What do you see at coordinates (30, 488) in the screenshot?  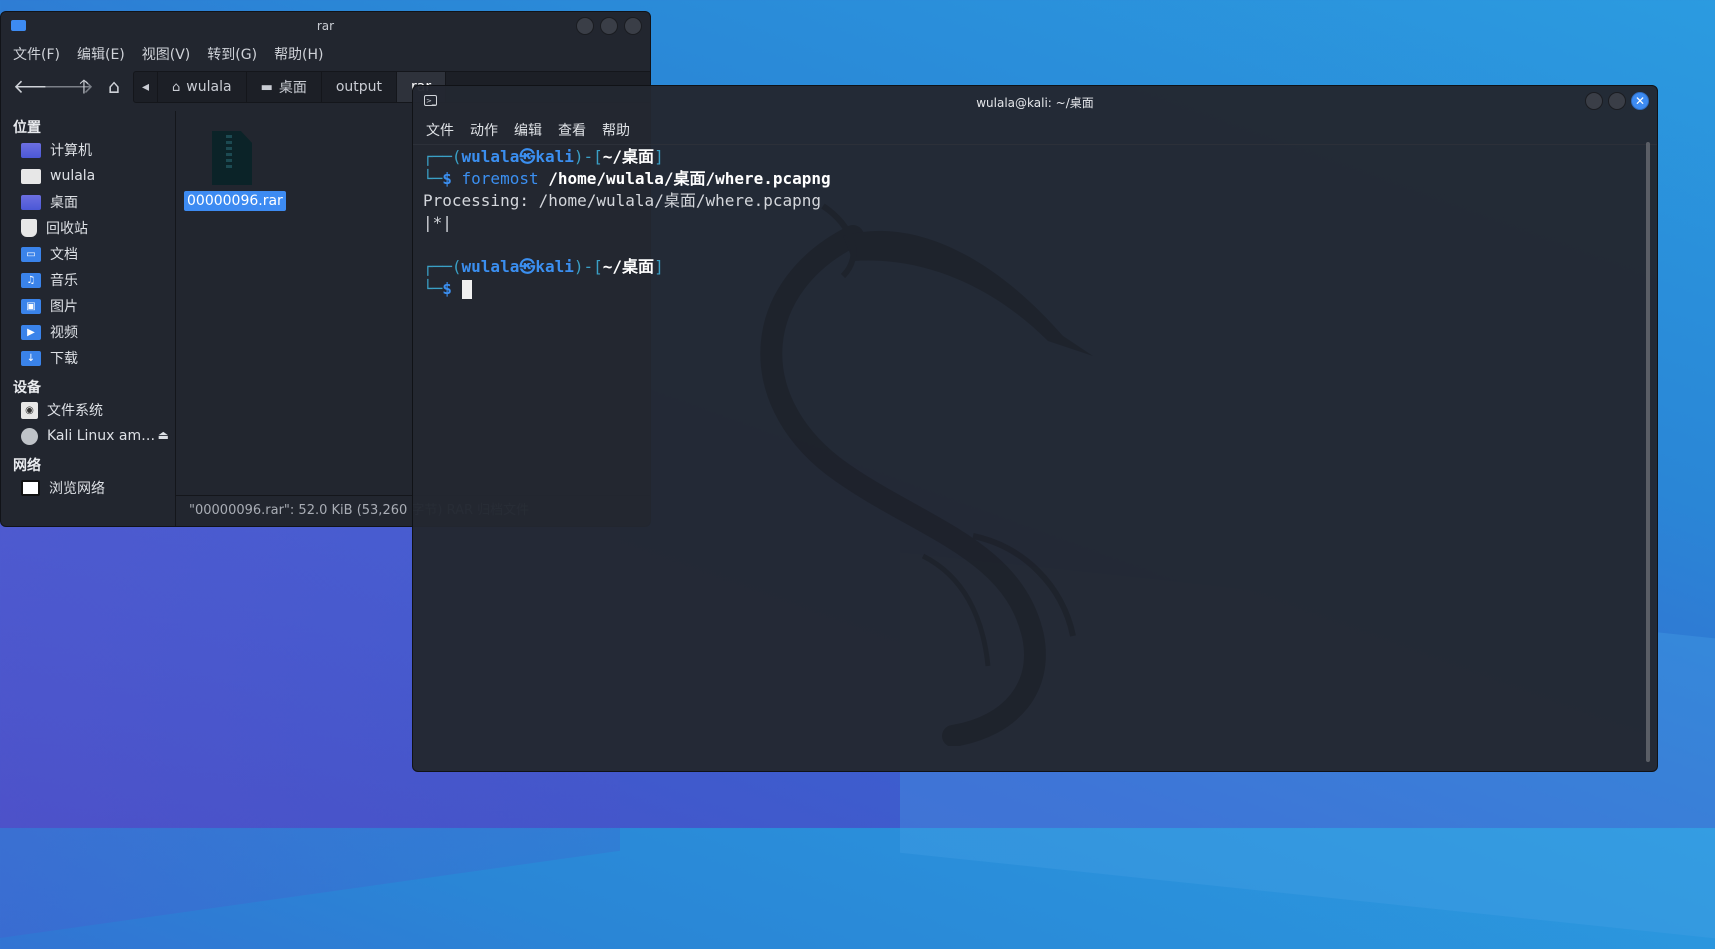 I see `network-icon` at bounding box center [30, 488].